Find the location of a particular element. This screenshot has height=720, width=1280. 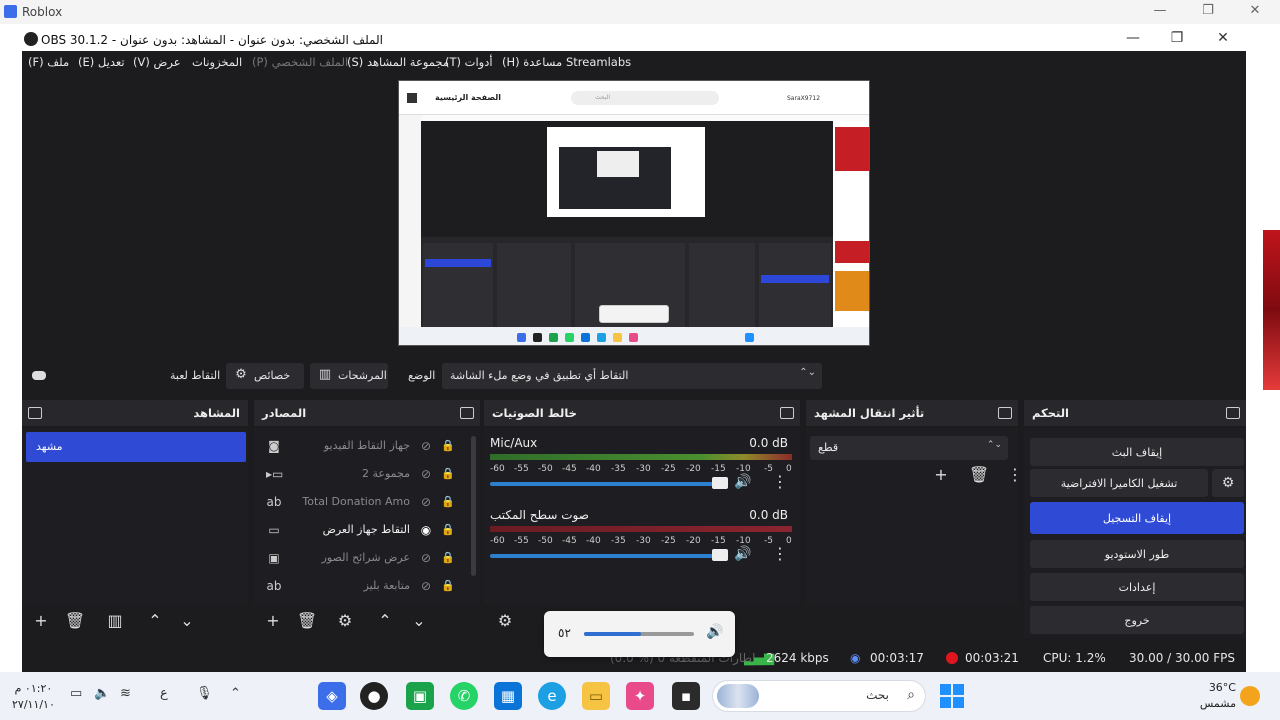

source-item: ◙ جهاز التقاط الفيديو ⊘ 🔒 is located at coordinates (359, 446).